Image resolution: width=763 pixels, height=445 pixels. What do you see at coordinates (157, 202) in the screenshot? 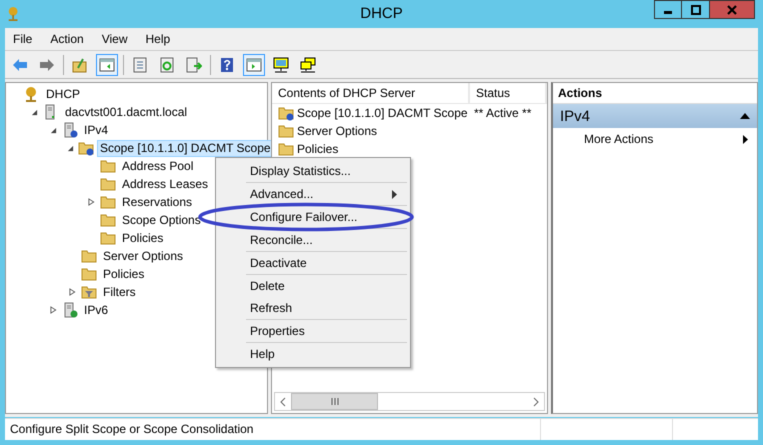
I see `tree-item: Reservations` at bounding box center [157, 202].